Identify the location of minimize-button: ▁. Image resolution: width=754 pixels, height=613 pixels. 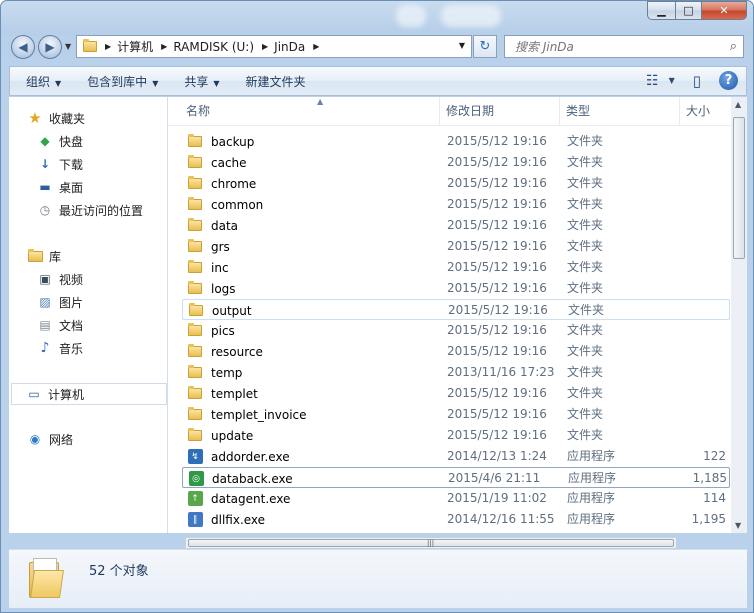
(661, 10).